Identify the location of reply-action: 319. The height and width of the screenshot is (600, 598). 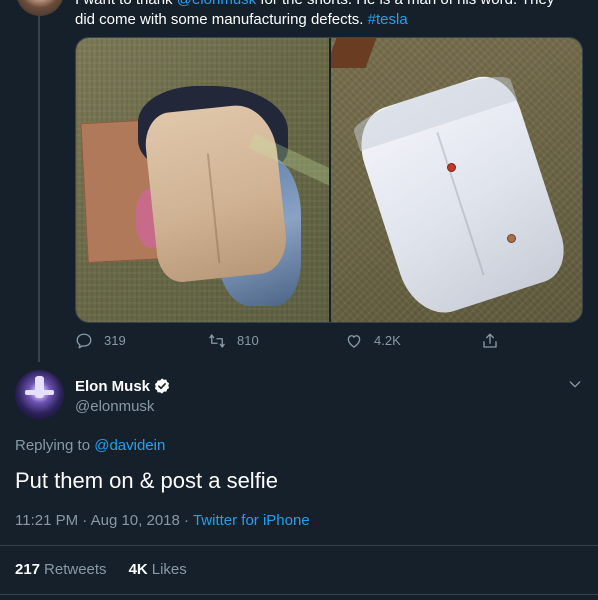
(100, 341).